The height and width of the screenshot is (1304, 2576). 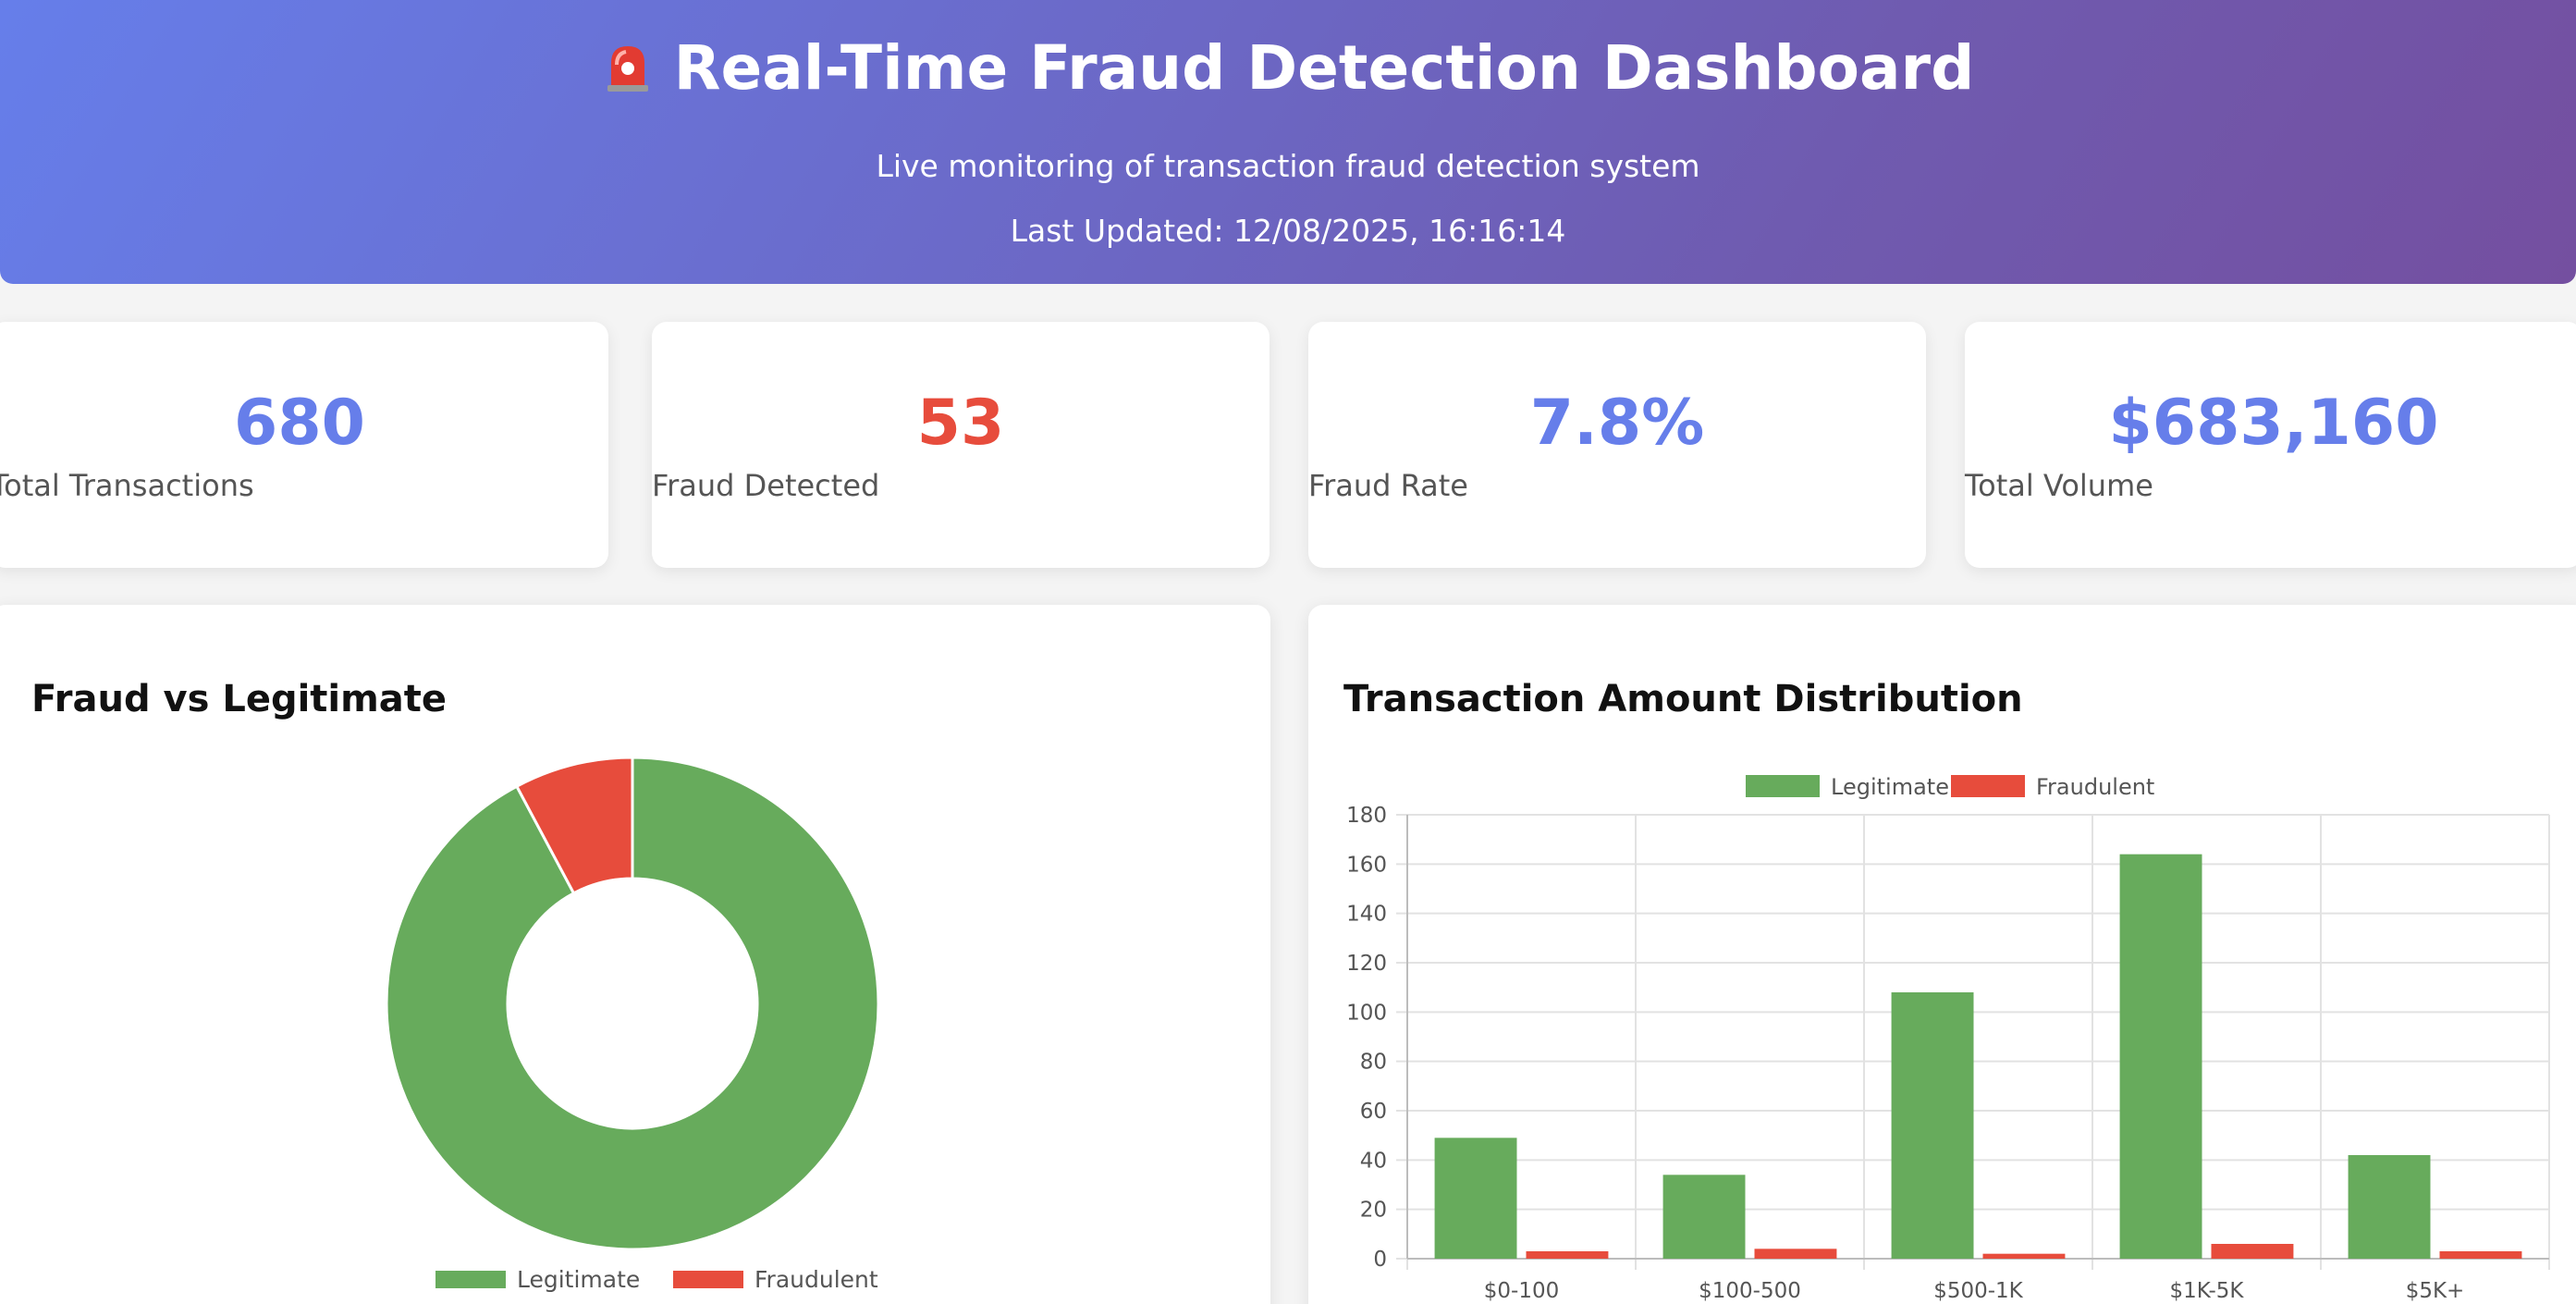 I want to click on y-tick-label: 180, so click(x=1366, y=816).